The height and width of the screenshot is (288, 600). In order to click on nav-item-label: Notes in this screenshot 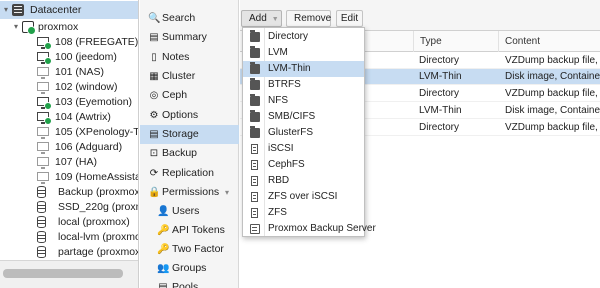, I will do `click(176, 57)`.